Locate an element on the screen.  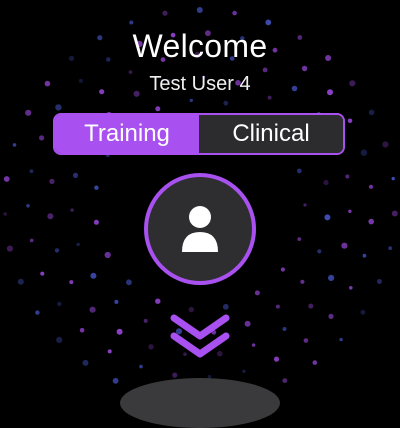
bottom-edge-handle is located at coordinates (200, 403).